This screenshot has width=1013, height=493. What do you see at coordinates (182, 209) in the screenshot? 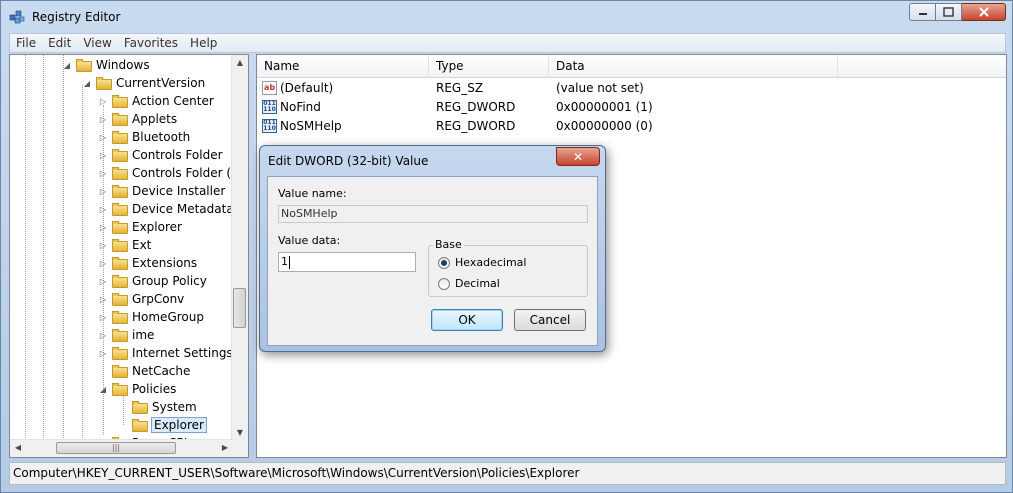
I see `tree-node-label: Device Metadata` at bounding box center [182, 209].